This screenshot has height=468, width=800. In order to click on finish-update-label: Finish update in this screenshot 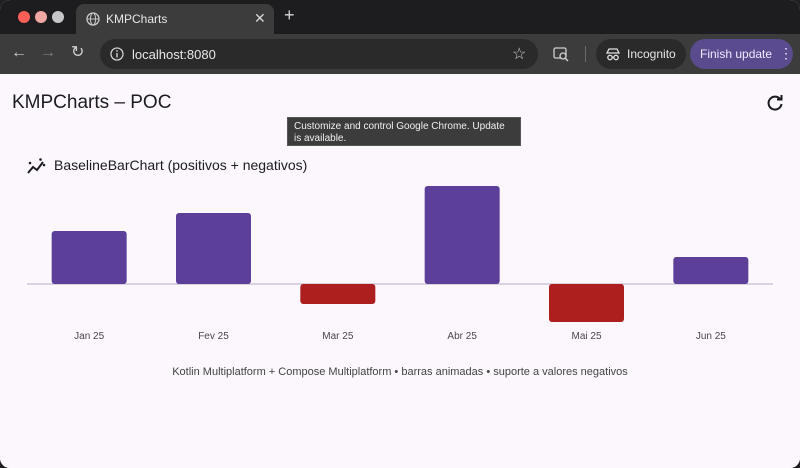, I will do `click(736, 54)`.